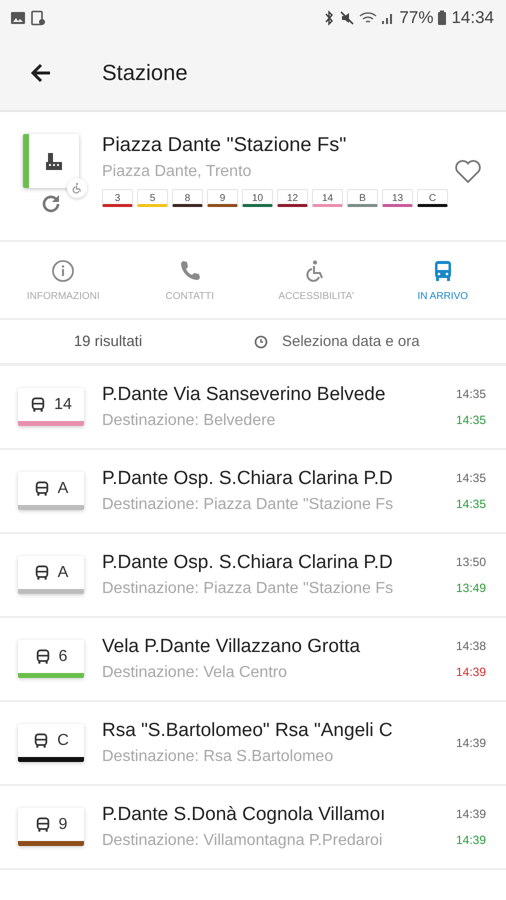 The width and height of the screenshot is (506, 900). I want to click on destination: Destinazione: Rsa S.Bartolomeo, so click(218, 757).